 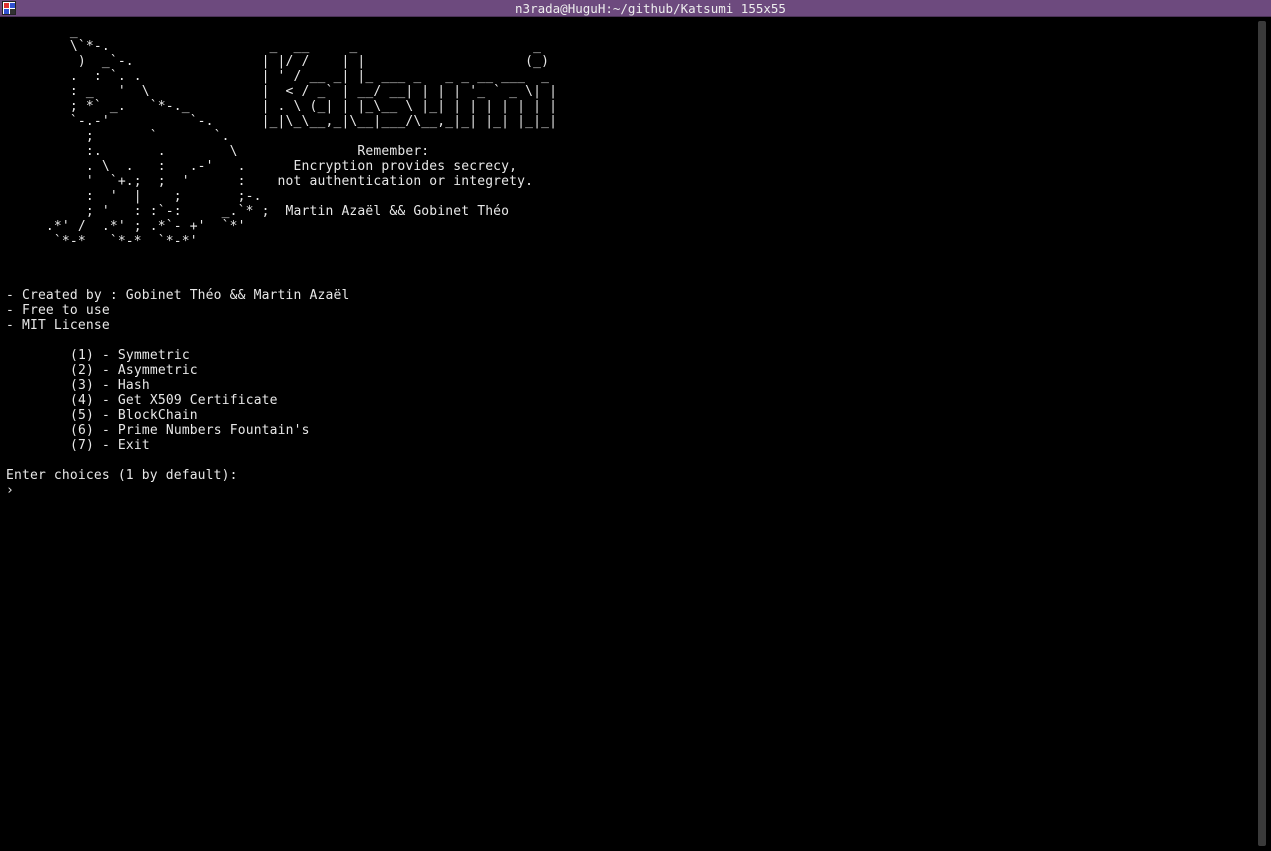 What do you see at coordinates (134, 415) in the screenshot?
I see `menu-item-blockchain: (5) - BlockChain` at bounding box center [134, 415].